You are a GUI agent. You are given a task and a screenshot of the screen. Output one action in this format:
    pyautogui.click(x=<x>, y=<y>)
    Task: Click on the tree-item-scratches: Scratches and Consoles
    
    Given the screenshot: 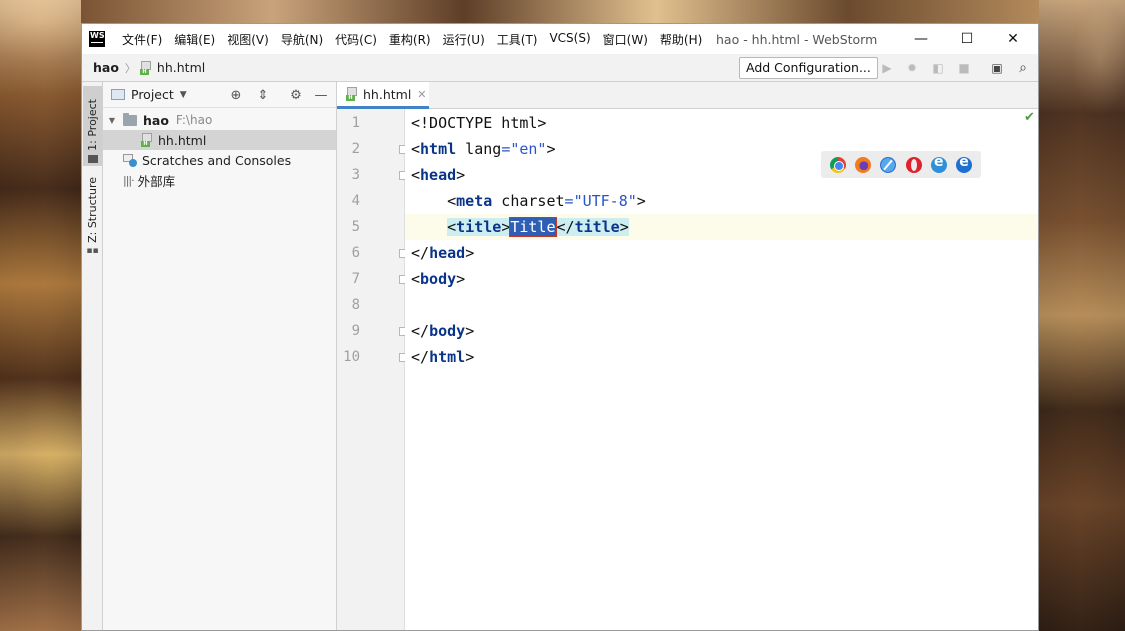 What is the action you would take?
    pyautogui.click(x=219, y=160)
    